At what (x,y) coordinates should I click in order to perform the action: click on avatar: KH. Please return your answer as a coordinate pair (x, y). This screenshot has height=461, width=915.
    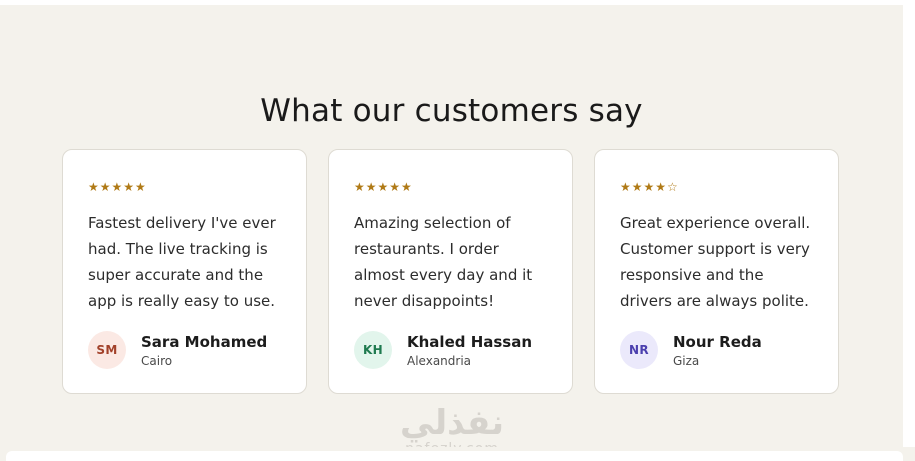
    Looking at the image, I should click on (373, 350).